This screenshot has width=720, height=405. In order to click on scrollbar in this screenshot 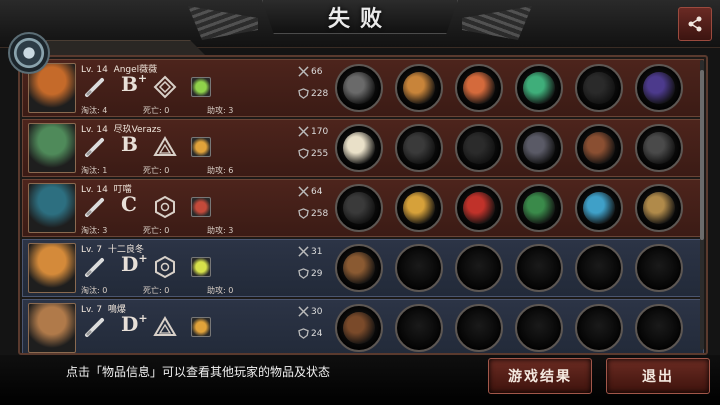, I will do `click(702, 205)`.